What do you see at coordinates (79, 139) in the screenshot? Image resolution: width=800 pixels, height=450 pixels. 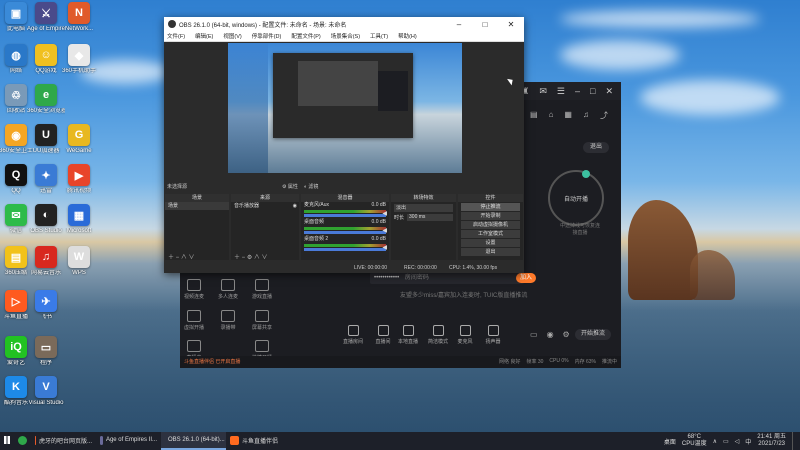 I see `desktop-icon: G WeGame` at bounding box center [79, 139].